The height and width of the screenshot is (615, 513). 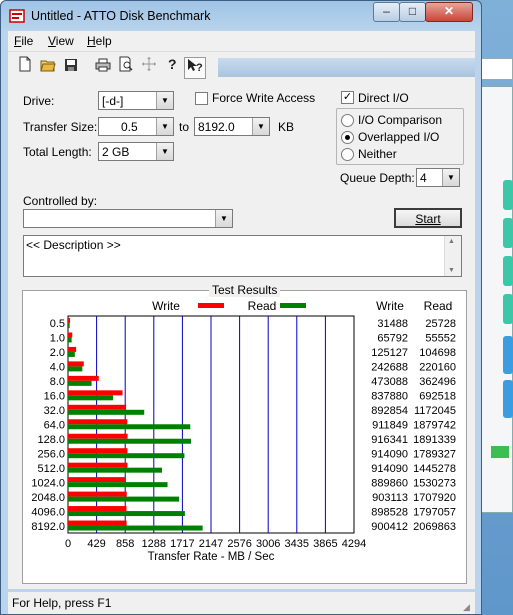 I want to click on transfer-from-value: 0.5, so click(x=129, y=127).